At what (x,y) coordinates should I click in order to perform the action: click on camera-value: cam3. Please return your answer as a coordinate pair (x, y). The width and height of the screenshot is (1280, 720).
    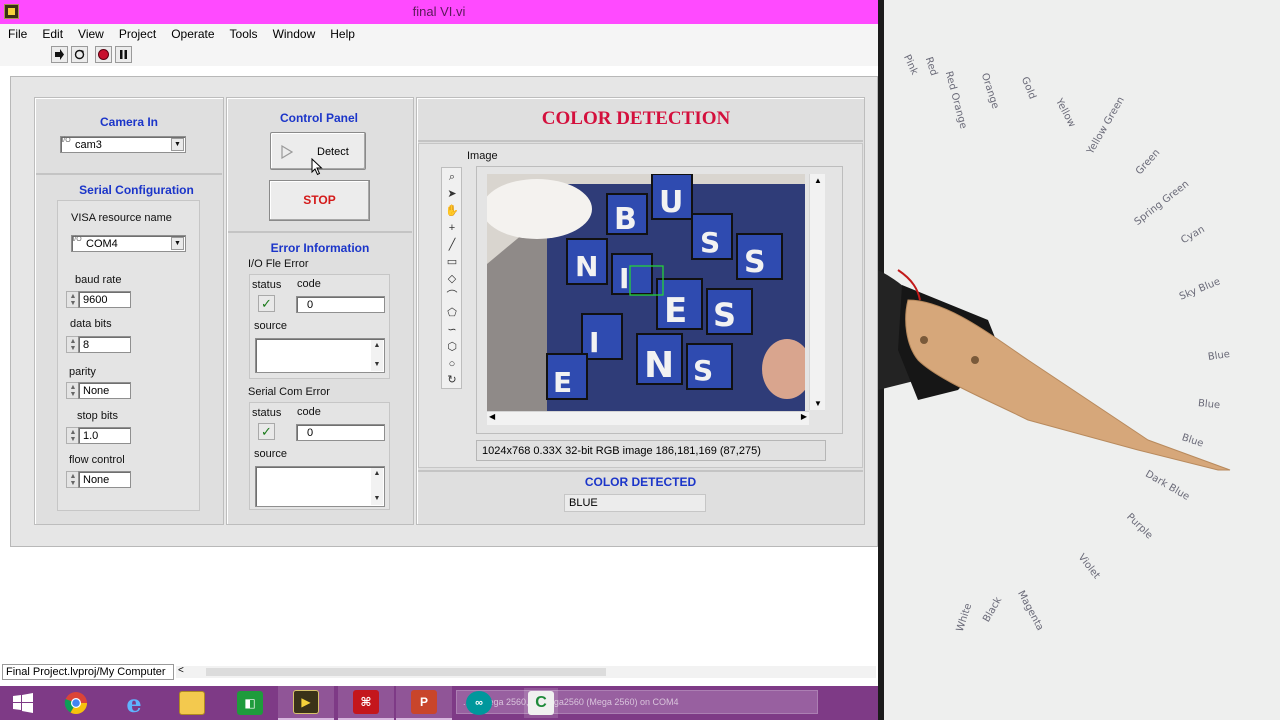
    Looking at the image, I should click on (88, 145).